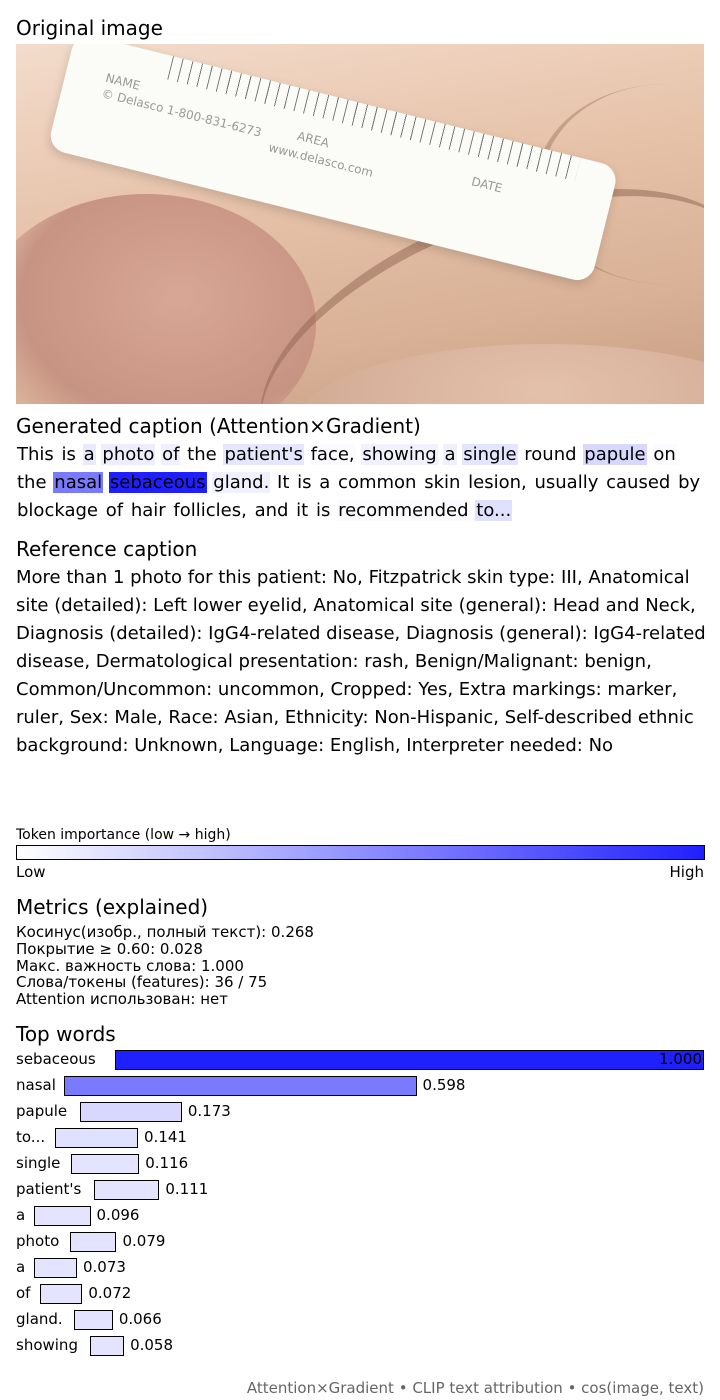 The height and width of the screenshot is (1400, 720). What do you see at coordinates (118, 1215) in the screenshot?
I see `top-word-value: 0.096` at bounding box center [118, 1215].